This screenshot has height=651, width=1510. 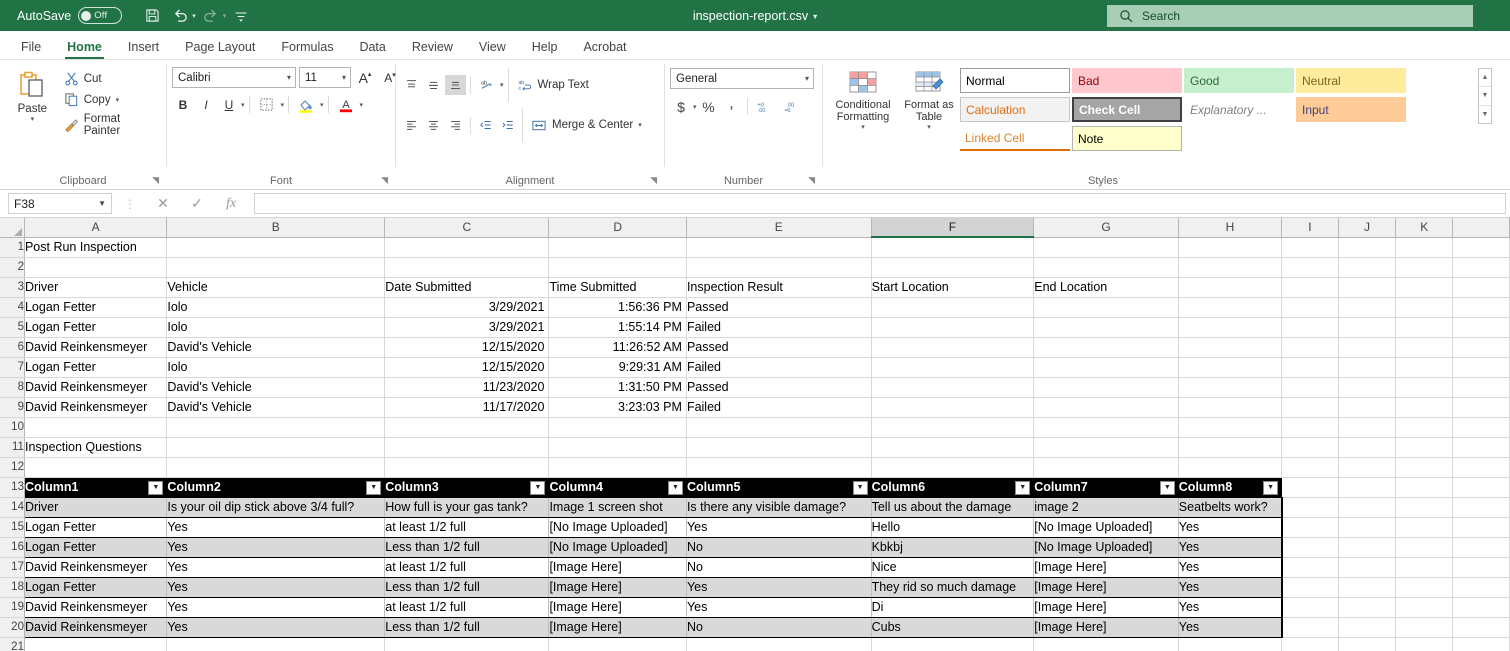 What do you see at coordinates (467, 367) in the screenshot?
I see `cell-c7: 12/15/2020` at bounding box center [467, 367].